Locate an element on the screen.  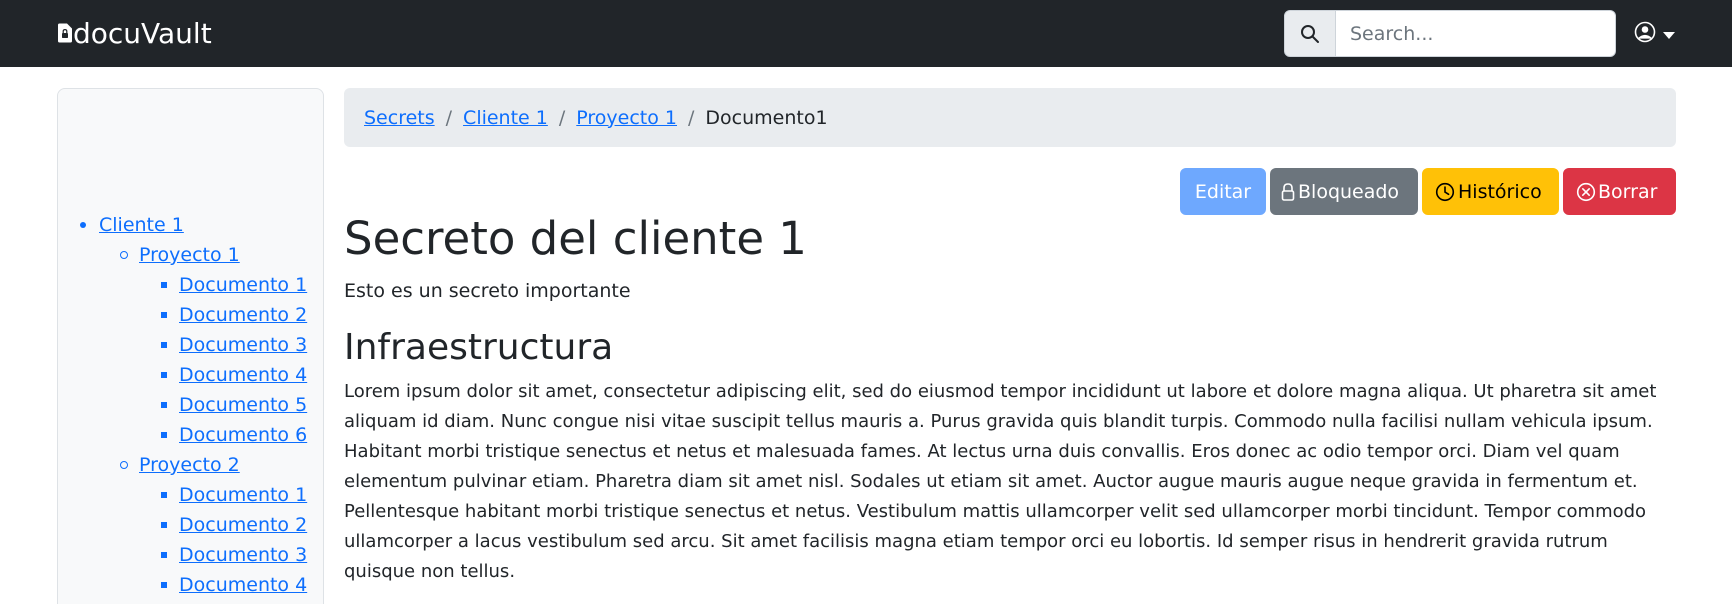
tree-link-project: Proyecto 2 is located at coordinates (189, 465).